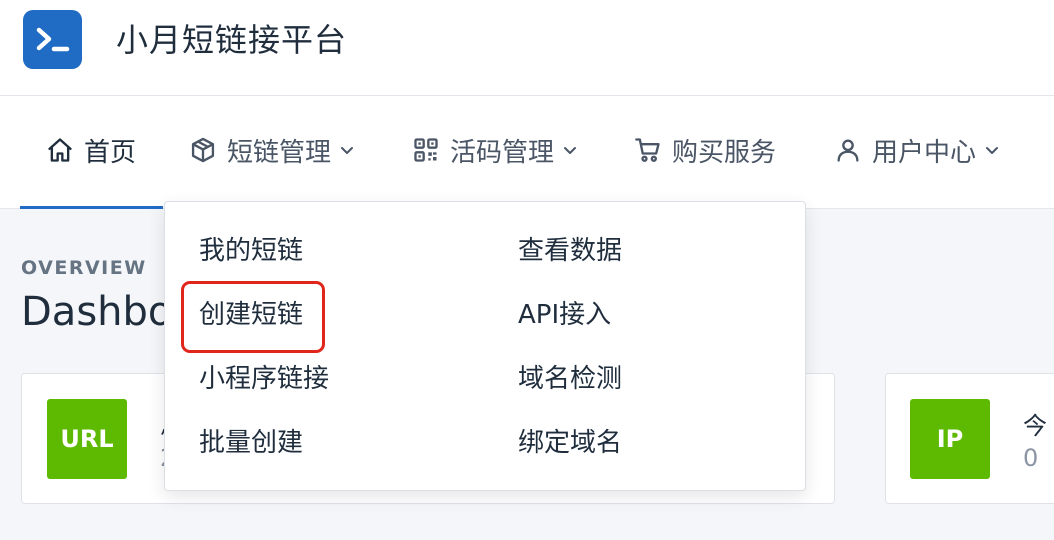  What do you see at coordinates (950, 439) in the screenshot?
I see `ip-badge: IP` at bounding box center [950, 439].